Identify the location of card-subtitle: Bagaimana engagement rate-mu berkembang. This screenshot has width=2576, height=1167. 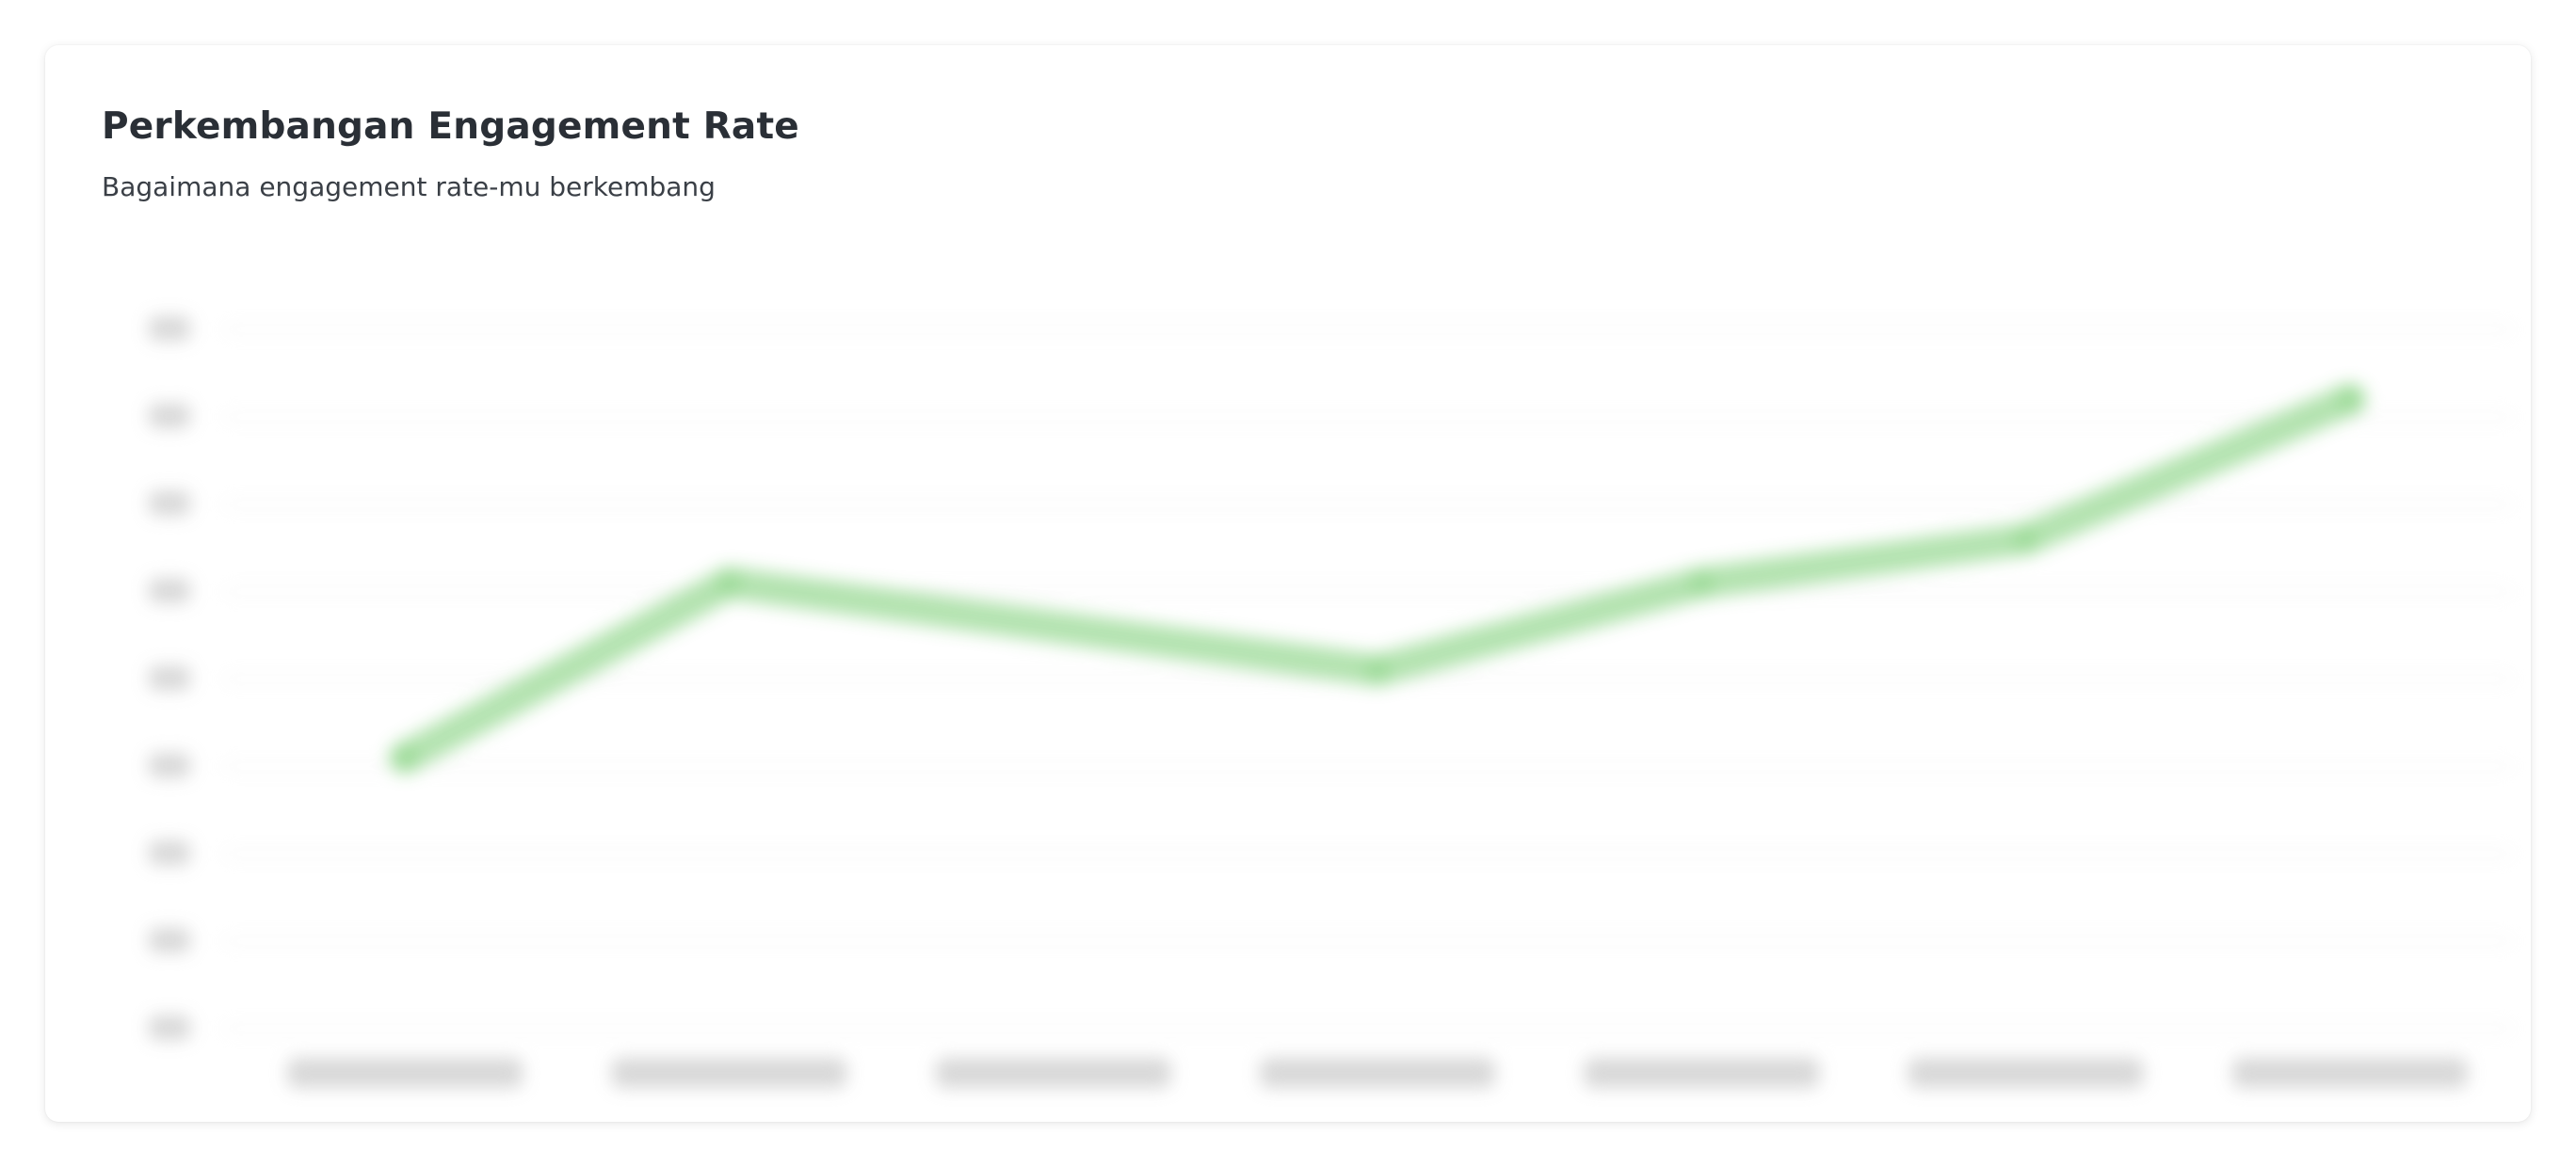
(409, 186).